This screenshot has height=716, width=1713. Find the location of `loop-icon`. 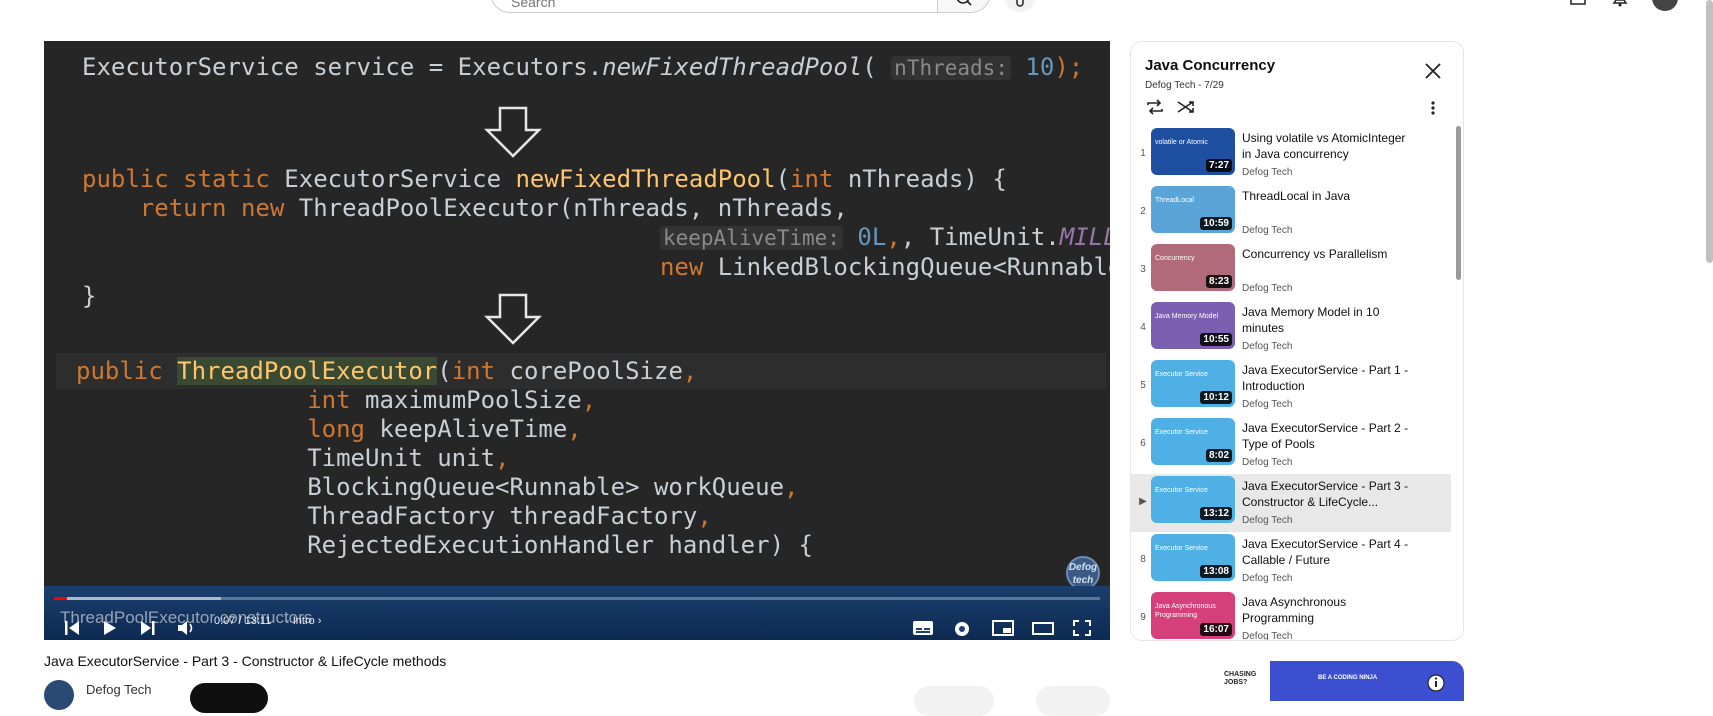

loop-icon is located at coordinates (1155, 107).